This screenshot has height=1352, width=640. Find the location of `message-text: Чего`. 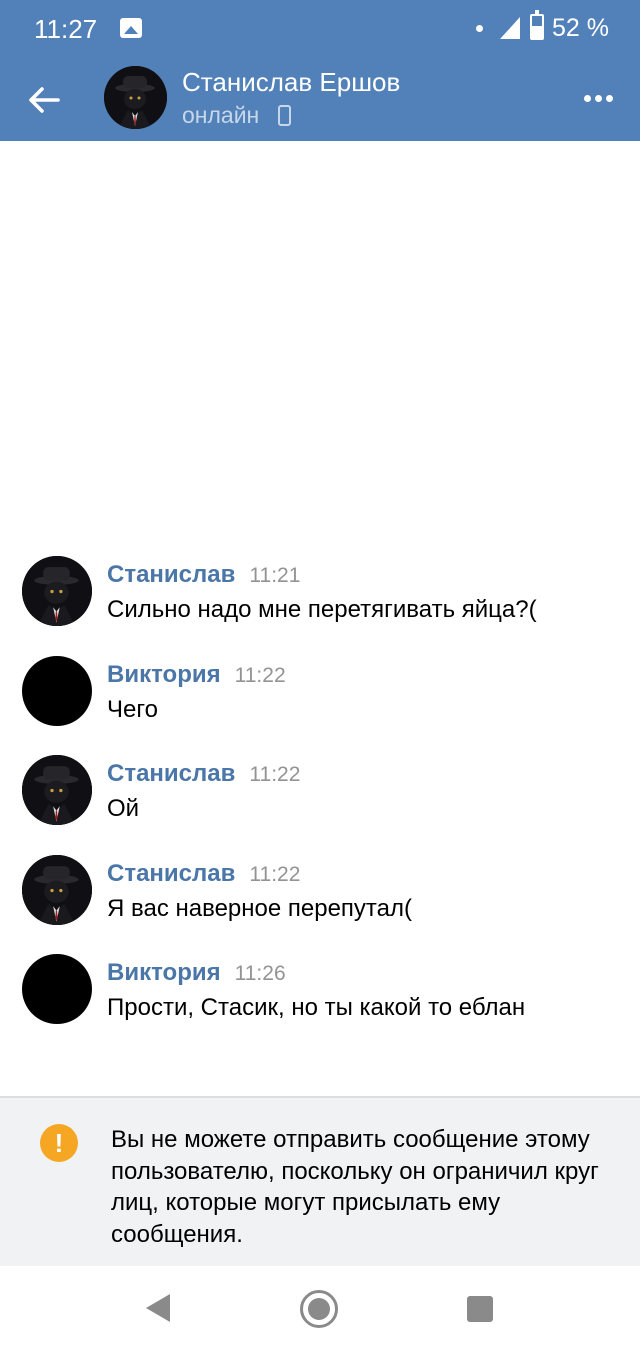

message-text: Чего is located at coordinates (132, 709).